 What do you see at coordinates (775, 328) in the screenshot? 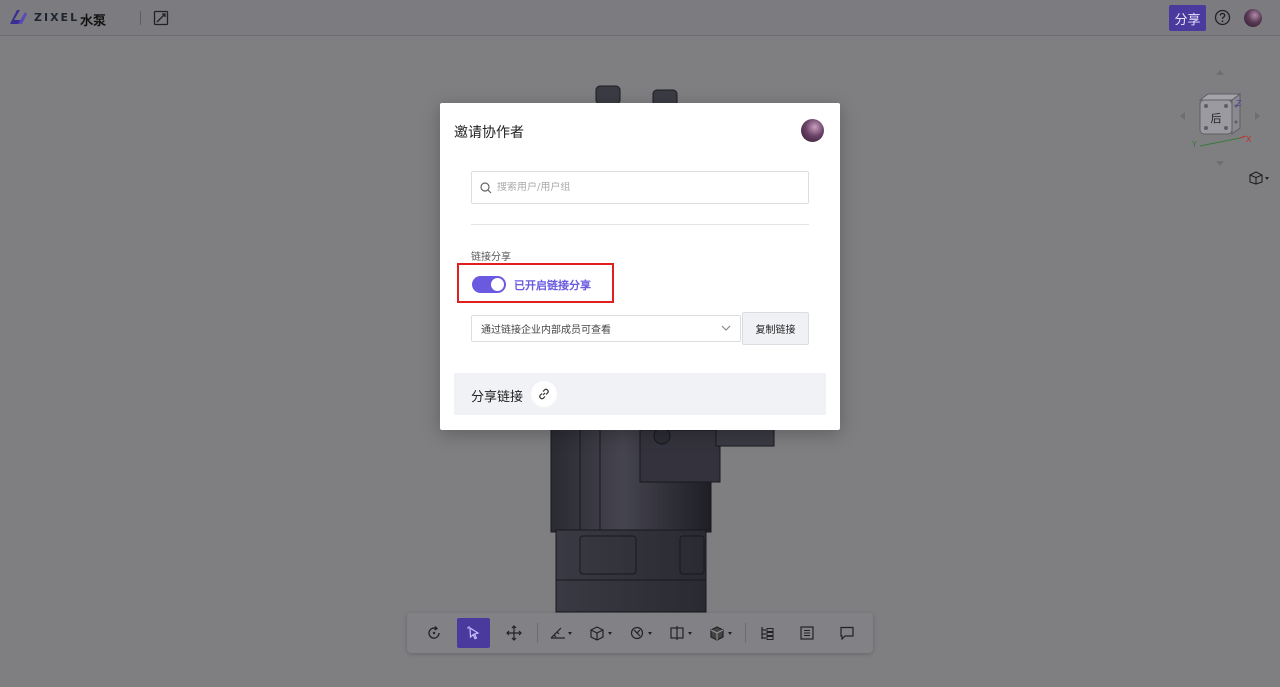
I see `copy-link-button: 复制链接` at bounding box center [775, 328].